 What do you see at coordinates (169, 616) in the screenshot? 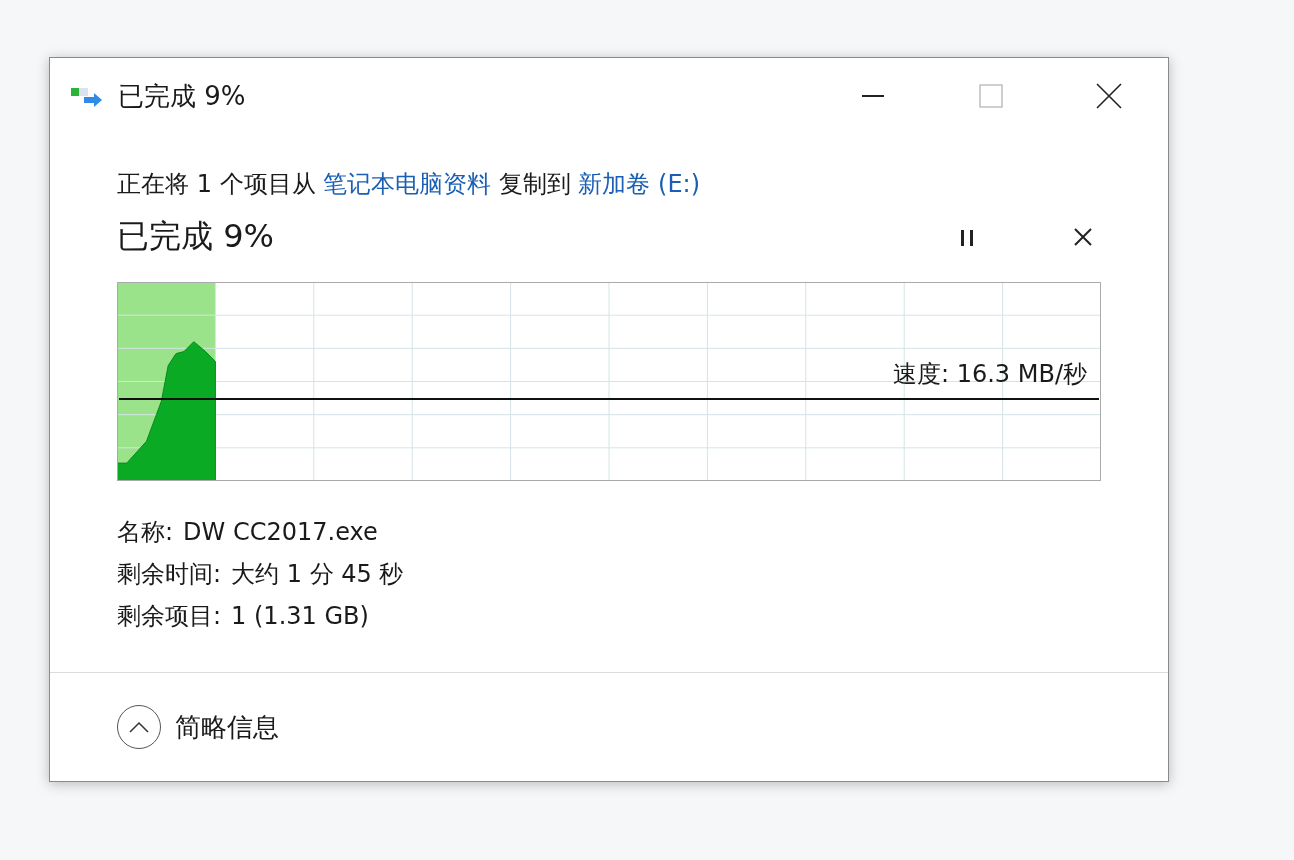
I see `detail-label: 剩余项目:` at bounding box center [169, 616].